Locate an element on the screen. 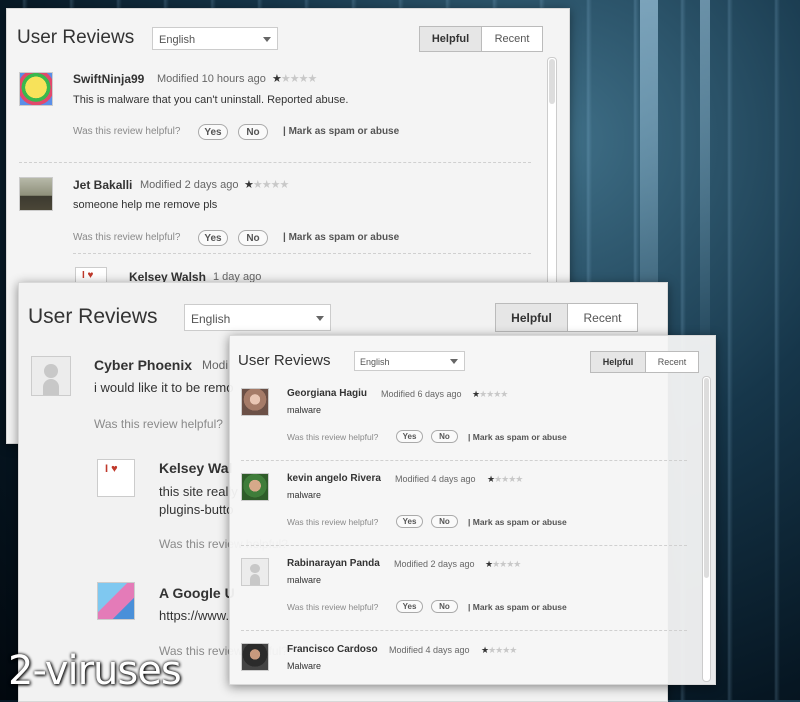 The width and height of the screenshot is (800, 702). reviewer-name: Georgiana Hagiu is located at coordinates (327, 393).